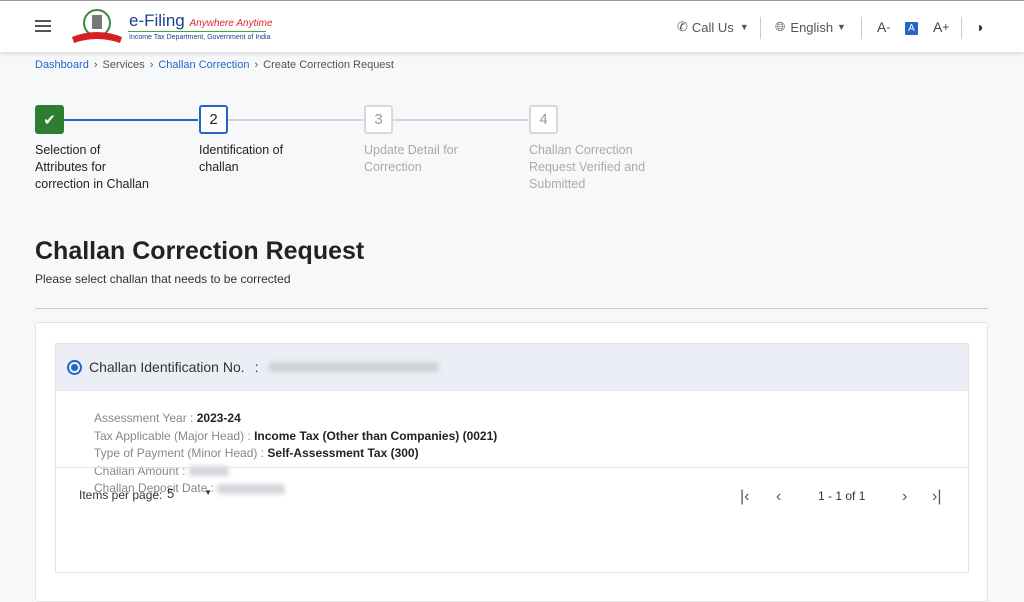  What do you see at coordinates (157, 20) in the screenshot?
I see `brand-name: e-Filing` at bounding box center [157, 20].